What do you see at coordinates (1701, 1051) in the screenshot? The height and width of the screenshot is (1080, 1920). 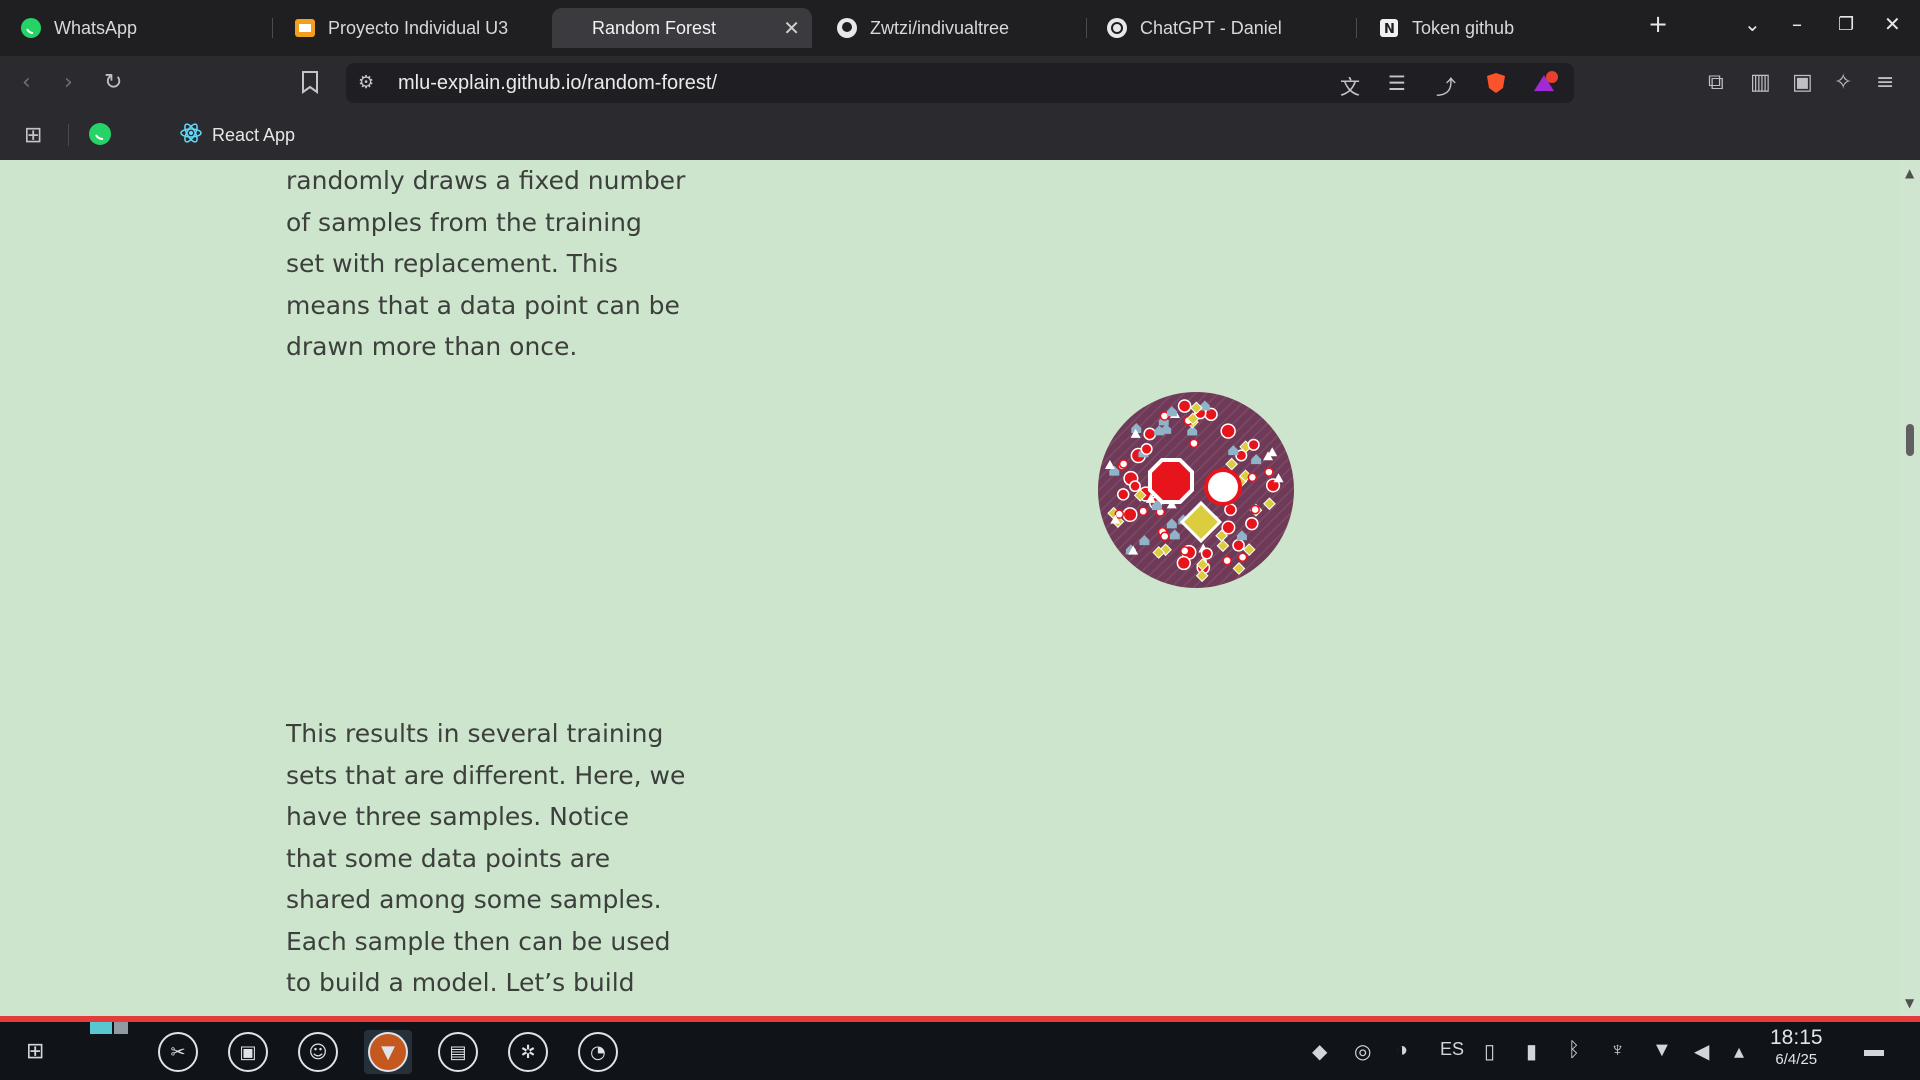 I see `volume-icon: ◀` at bounding box center [1701, 1051].